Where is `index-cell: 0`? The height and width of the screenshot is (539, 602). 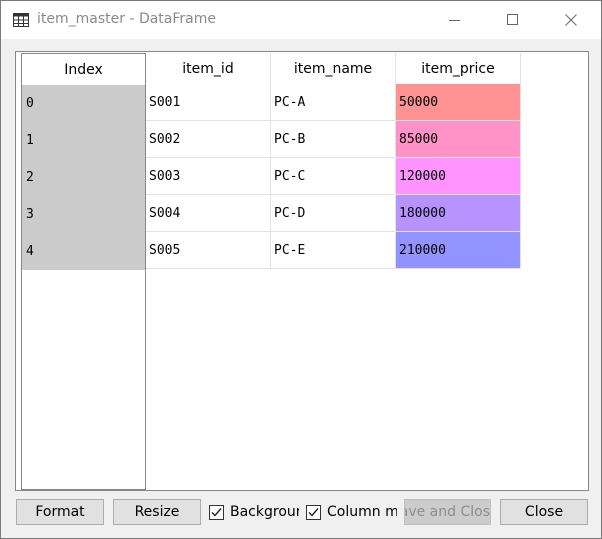 index-cell: 0 is located at coordinates (83, 103).